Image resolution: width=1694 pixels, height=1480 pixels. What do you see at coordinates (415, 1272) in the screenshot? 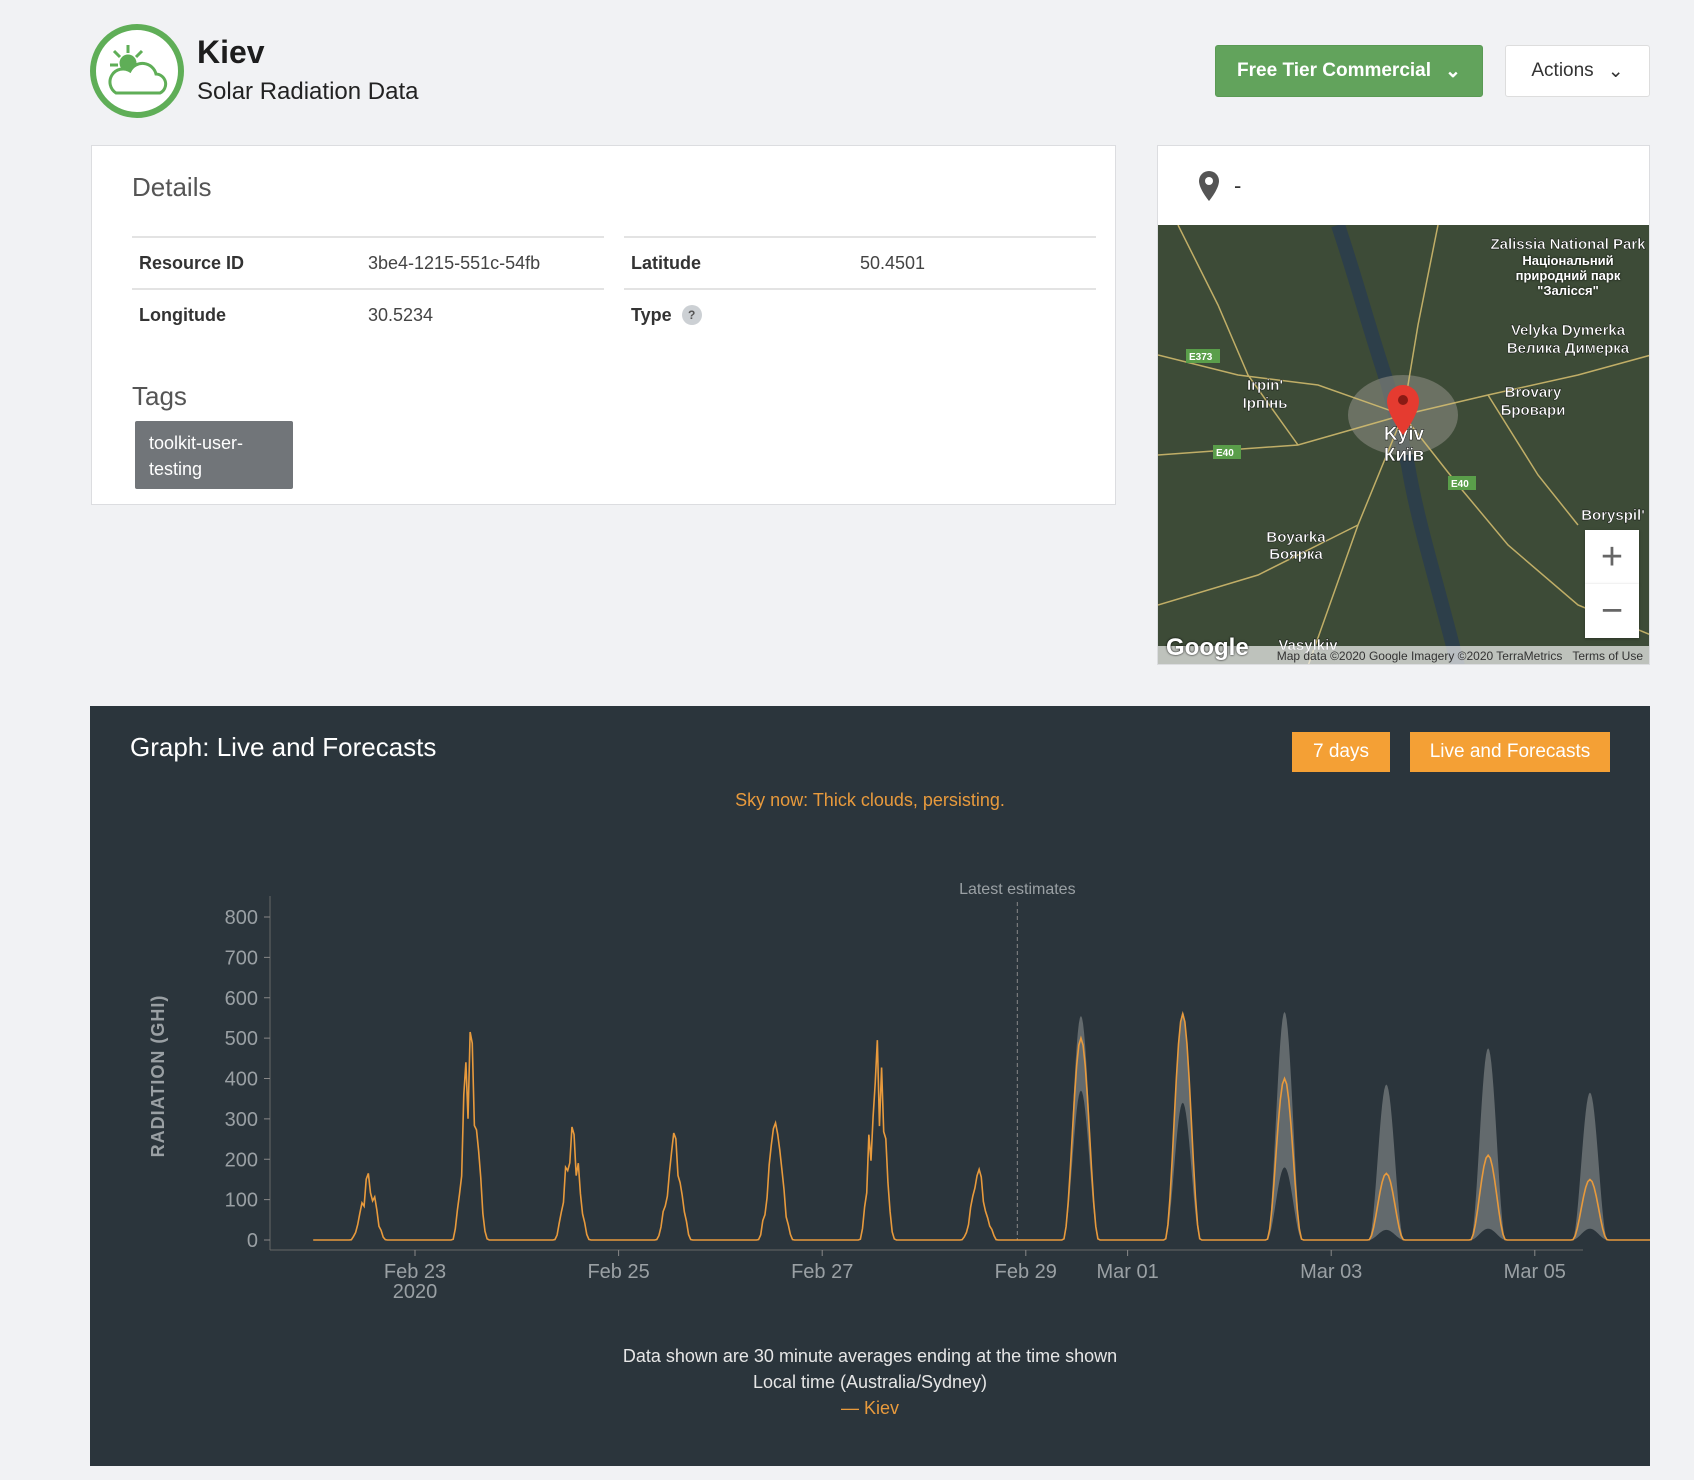
I see `x-tick-label: Feb 23` at bounding box center [415, 1272].